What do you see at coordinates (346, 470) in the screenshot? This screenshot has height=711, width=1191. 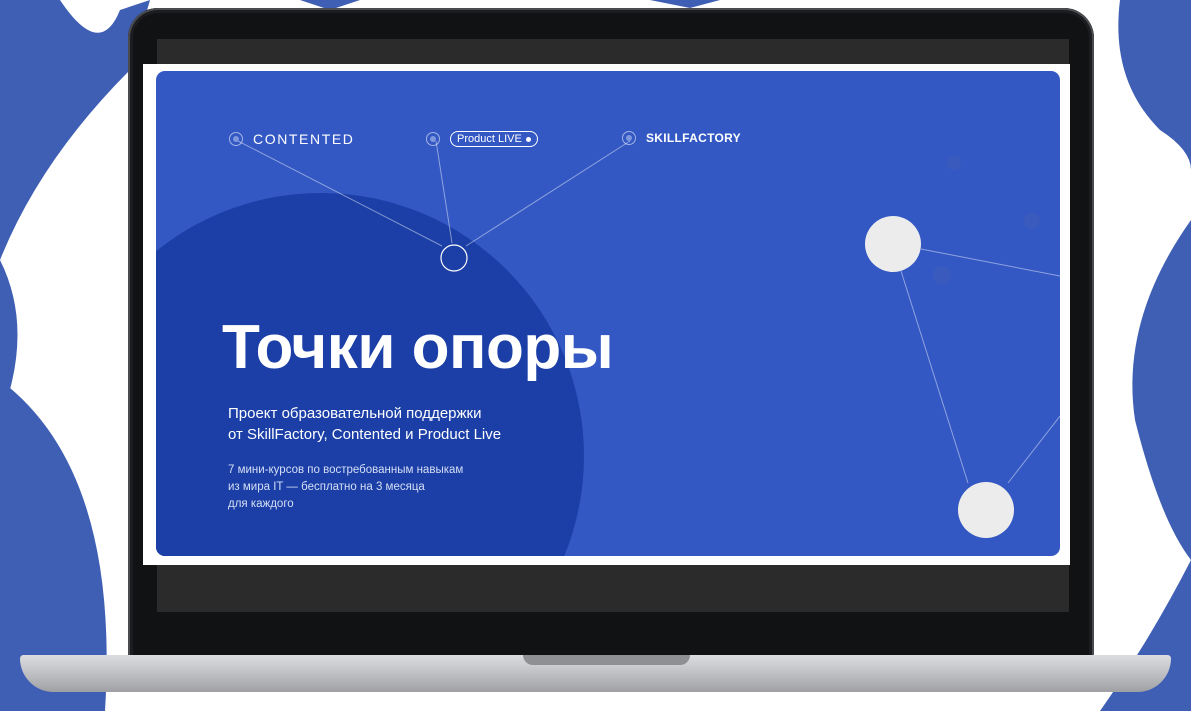 I see `description-line: 7 мини-курсов по востребованным навыкам` at bounding box center [346, 470].